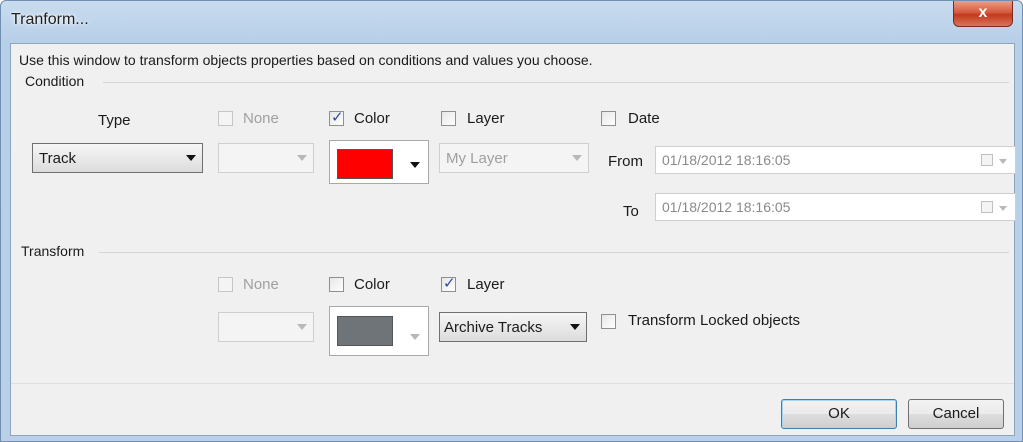 The width and height of the screenshot is (1023, 442). What do you see at coordinates (365, 331) in the screenshot?
I see `transform-color-swatch` at bounding box center [365, 331].